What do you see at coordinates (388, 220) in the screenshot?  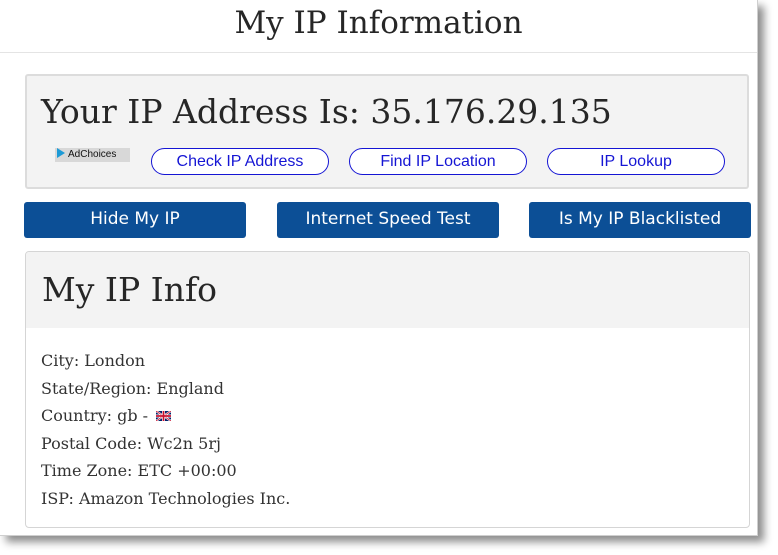 I see `internet-speed-test-button: Internet Speed Test` at bounding box center [388, 220].